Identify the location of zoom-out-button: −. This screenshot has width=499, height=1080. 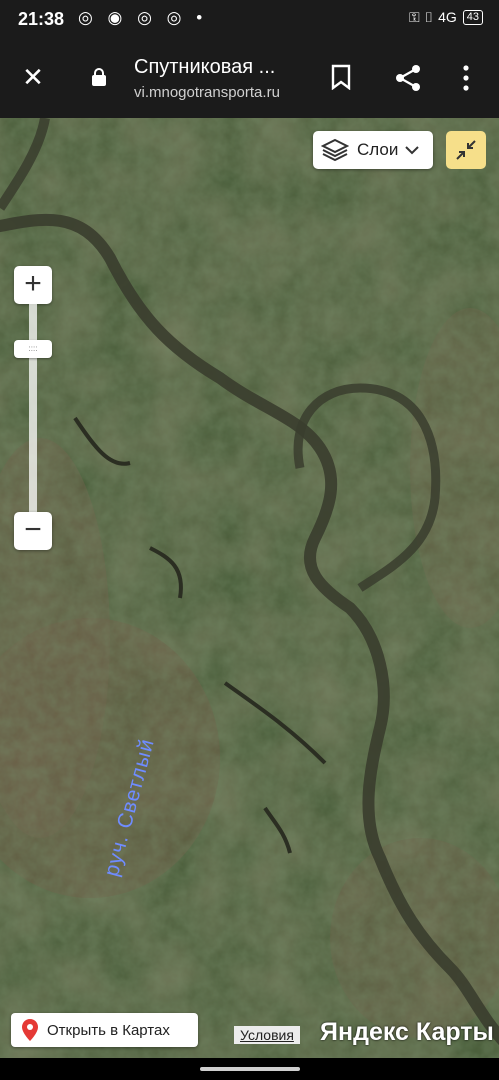
(33, 531).